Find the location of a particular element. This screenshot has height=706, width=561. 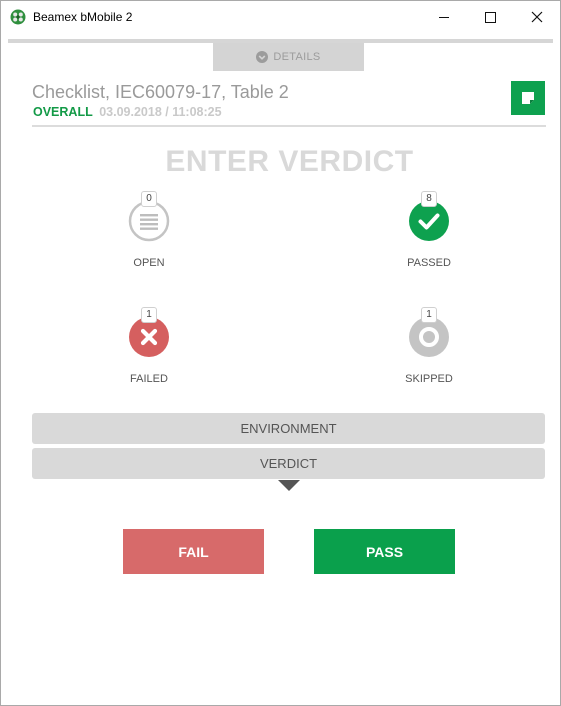

note-button is located at coordinates (528, 98).